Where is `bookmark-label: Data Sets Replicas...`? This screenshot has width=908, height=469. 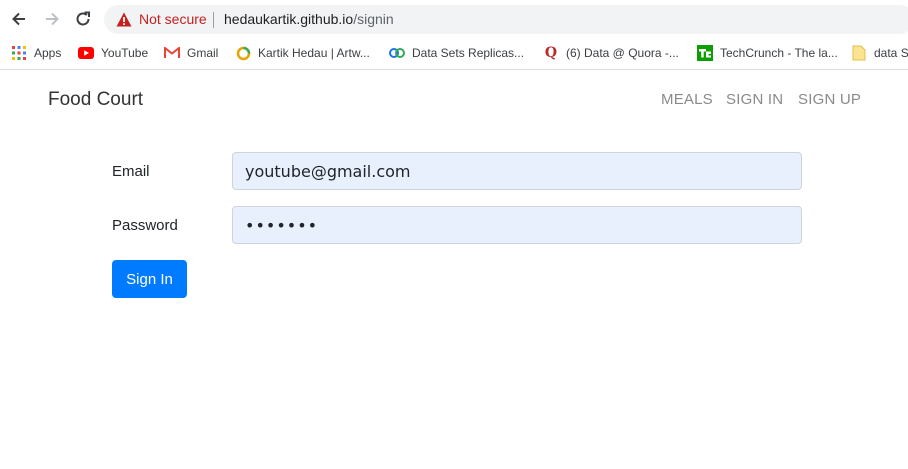 bookmark-label: Data Sets Replicas... is located at coordinates (468, 53).